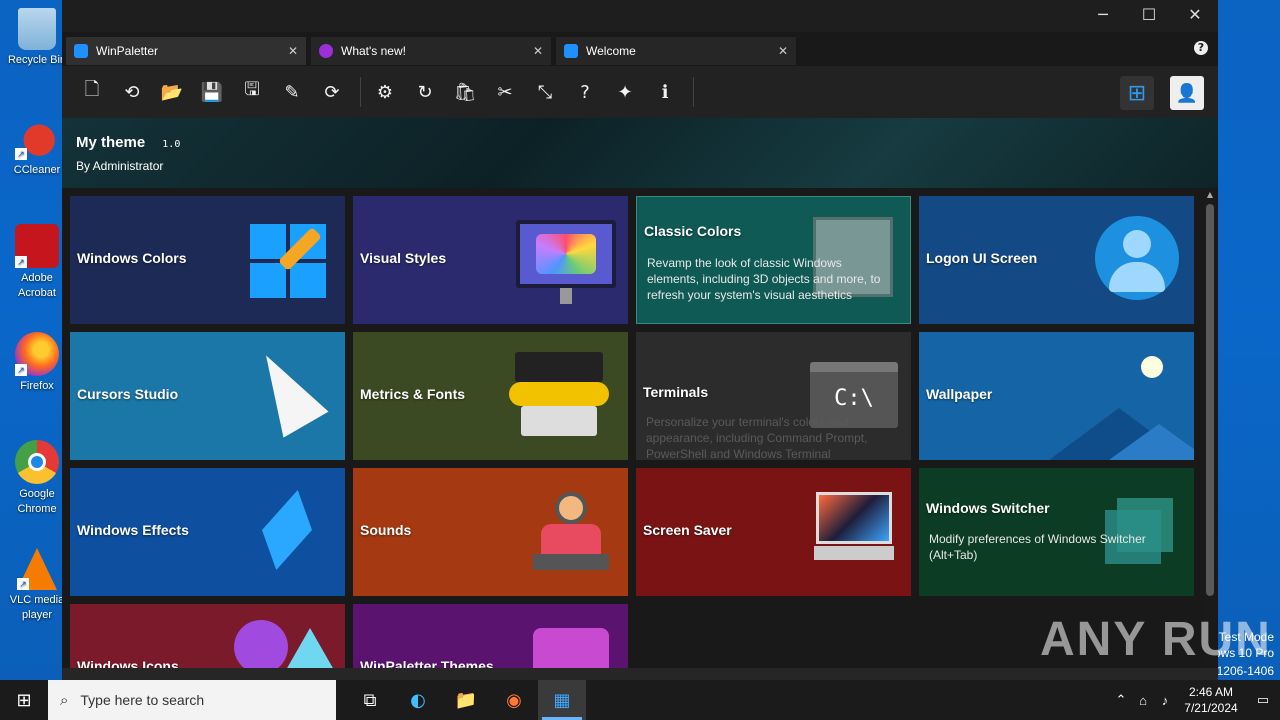  What do you see at coordinates (37, 569) in the screenshot?
I see `vlc-icon: ↗` at bounding box center [37, 569].